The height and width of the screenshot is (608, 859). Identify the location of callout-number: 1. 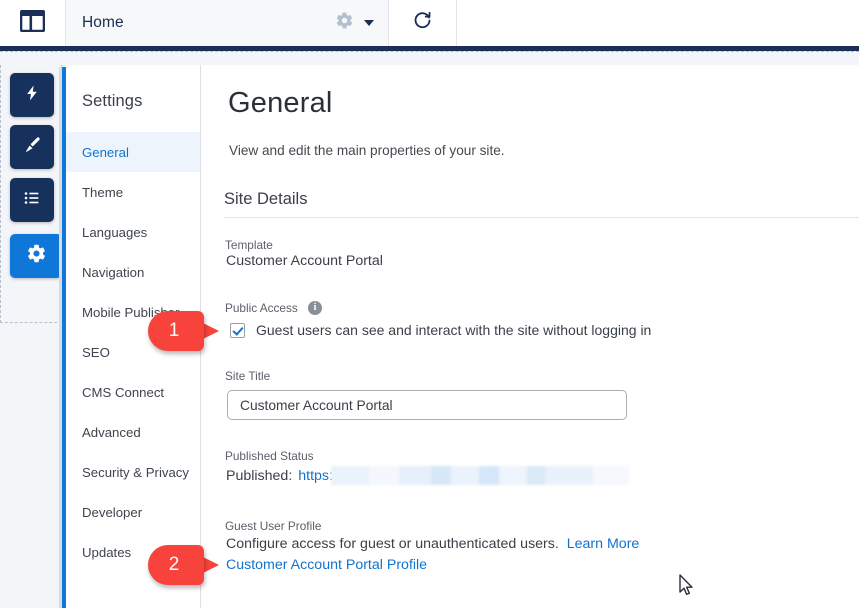
(174, 330).